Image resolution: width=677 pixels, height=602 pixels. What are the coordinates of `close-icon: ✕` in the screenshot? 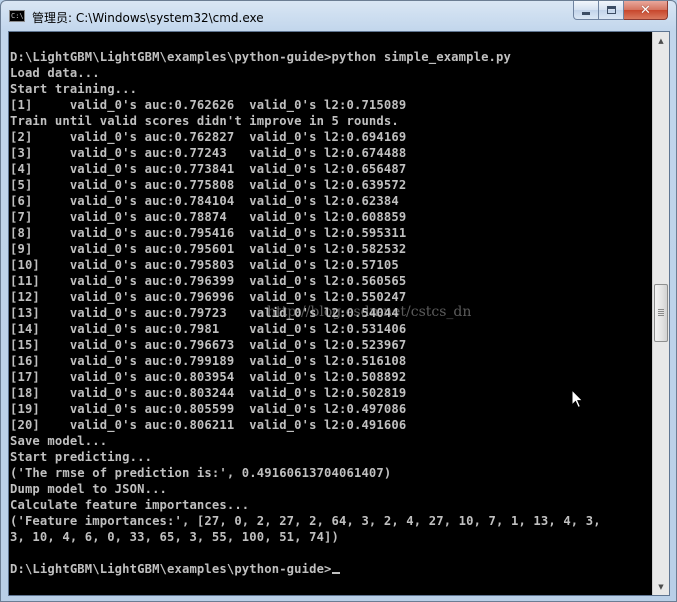 It's located at (645, 10).